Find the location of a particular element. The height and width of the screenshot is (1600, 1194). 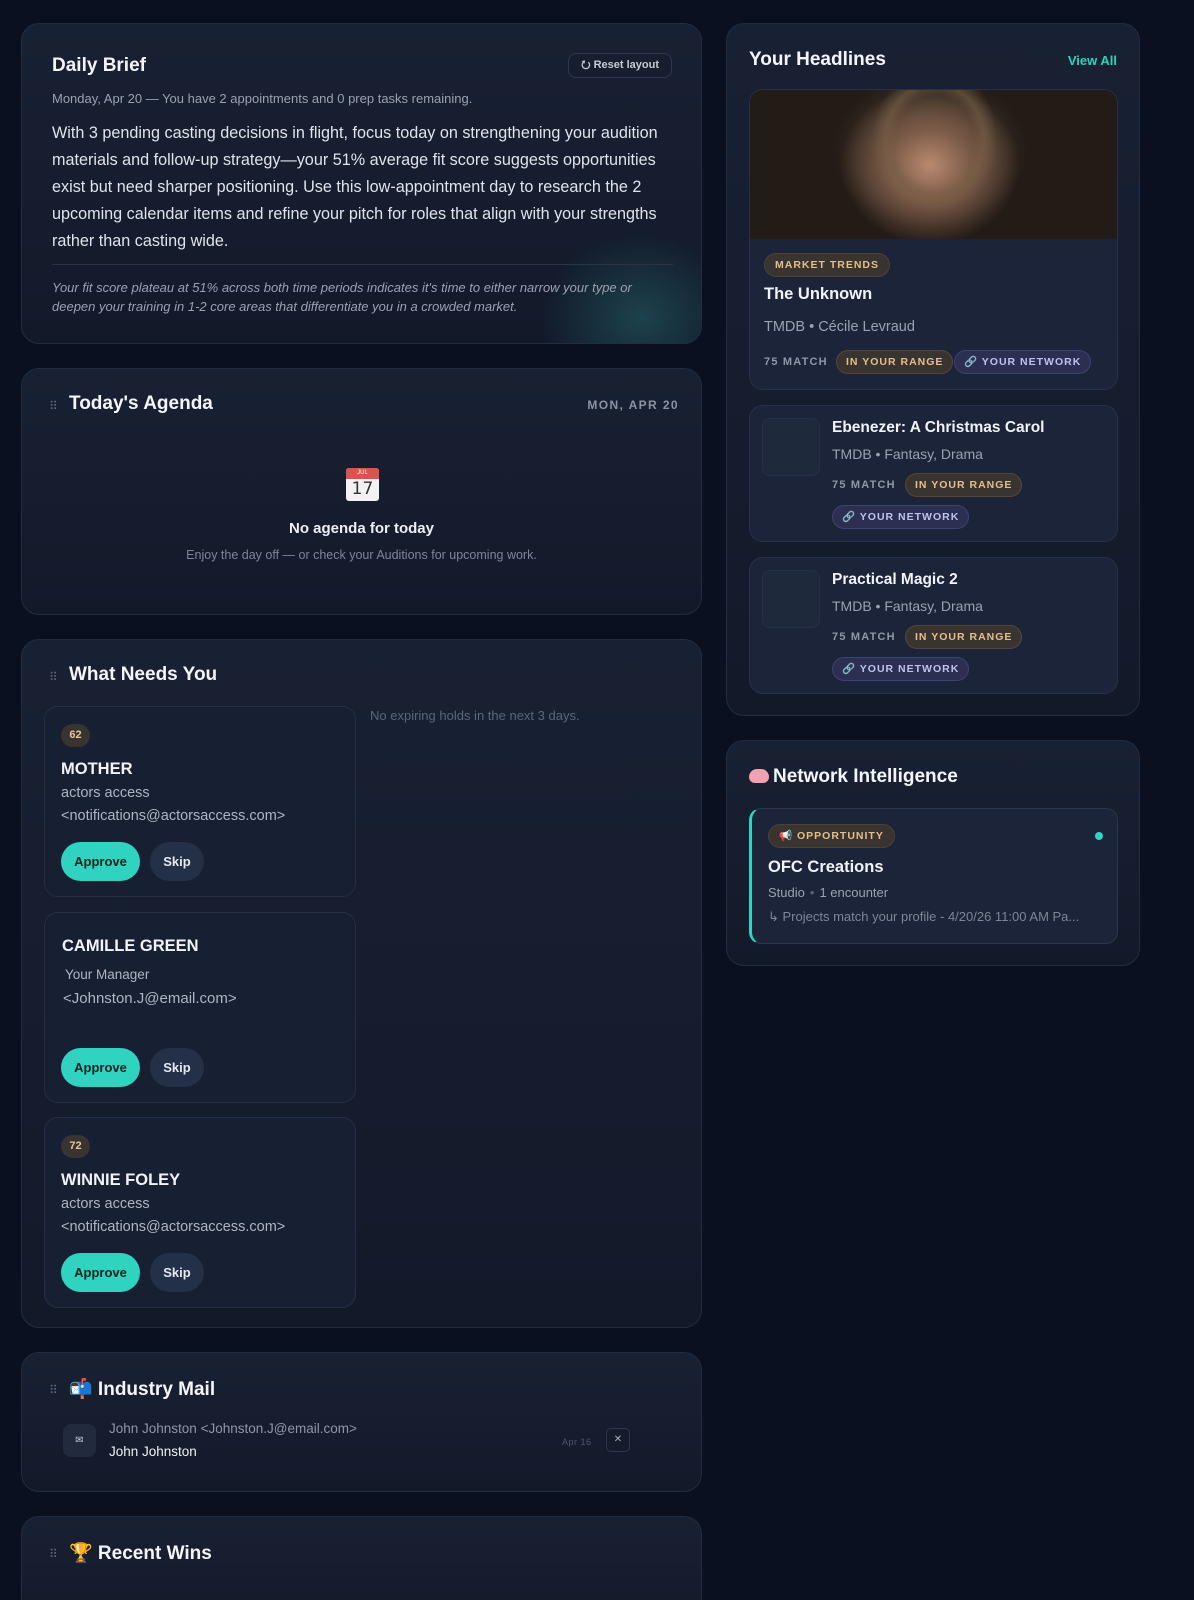

agenda-date: MON, APR 20 is located at coordinates (633, 405).